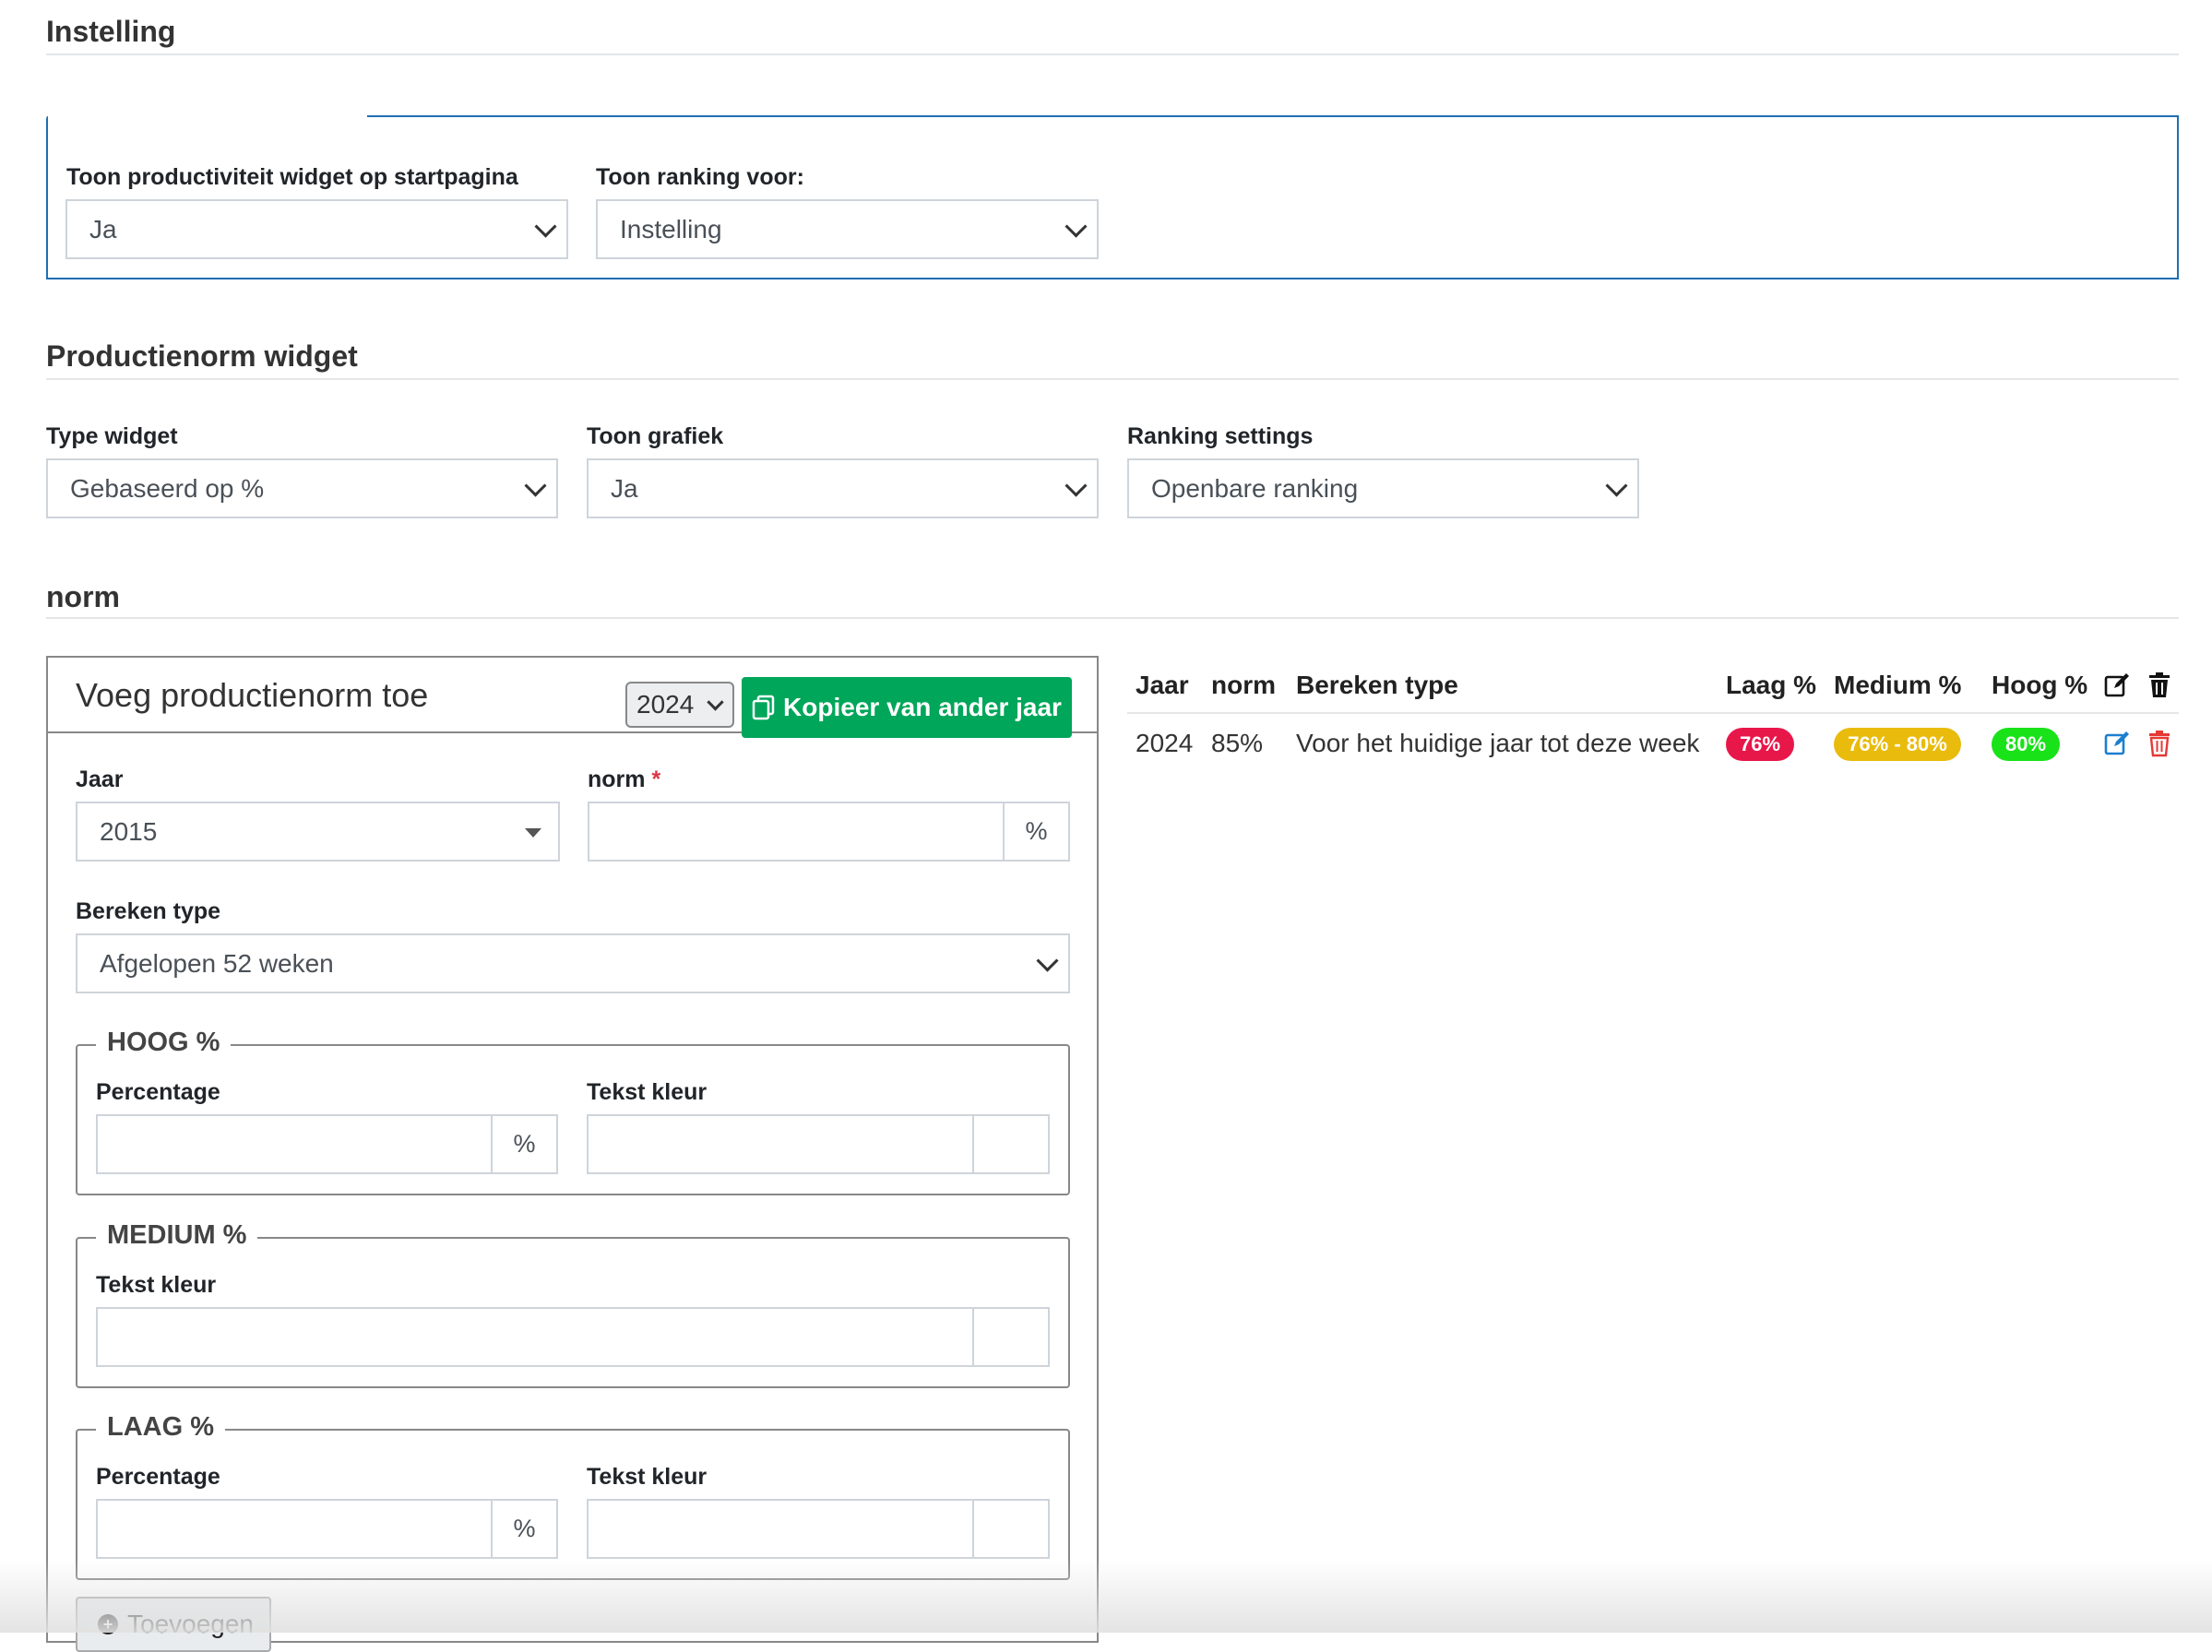 Image resolution: width=2212 pixels, height=1652 pixels. I want to click on required-mark: *, so click(656, 779).